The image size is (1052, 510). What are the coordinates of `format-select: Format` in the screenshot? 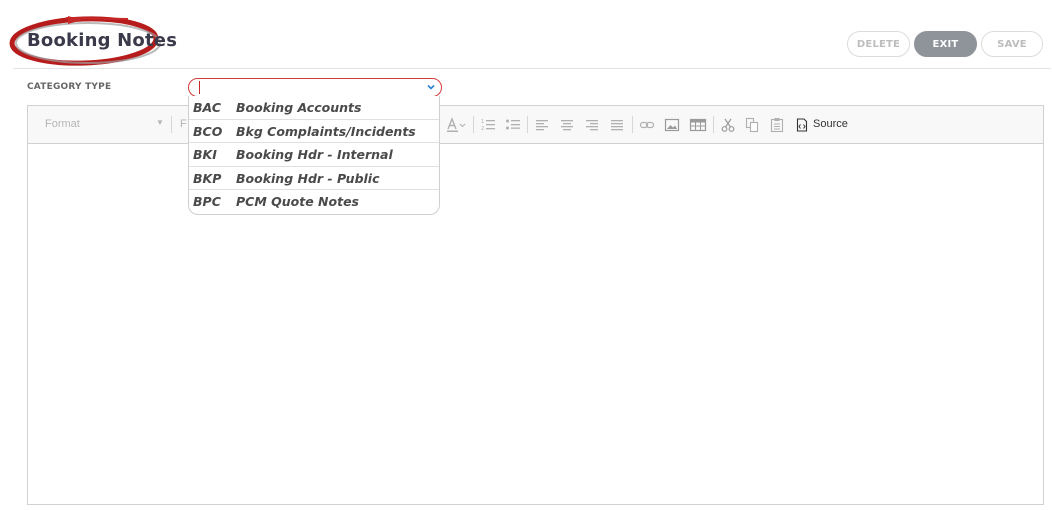 It's located at (62, 124).